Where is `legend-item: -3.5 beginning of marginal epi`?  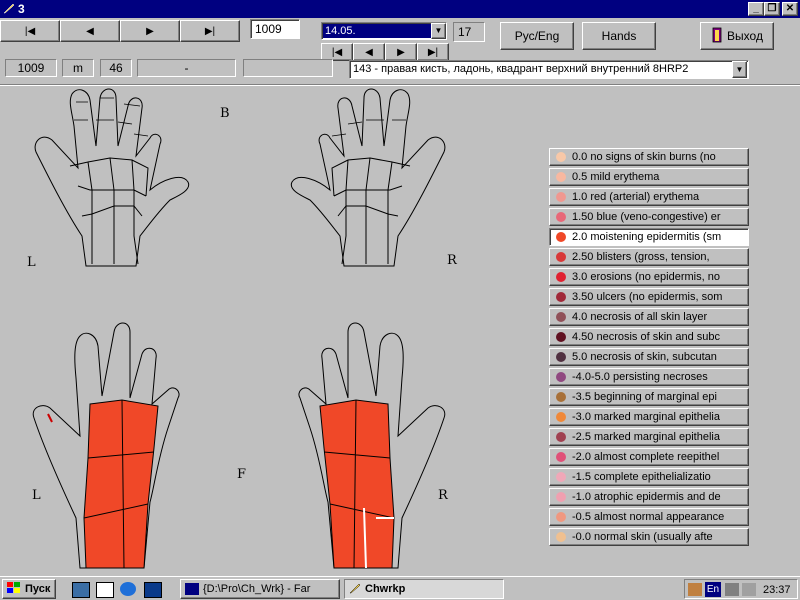 legend-item: -3.5 beginning of marginal epi is located at coordinates (649, 397).